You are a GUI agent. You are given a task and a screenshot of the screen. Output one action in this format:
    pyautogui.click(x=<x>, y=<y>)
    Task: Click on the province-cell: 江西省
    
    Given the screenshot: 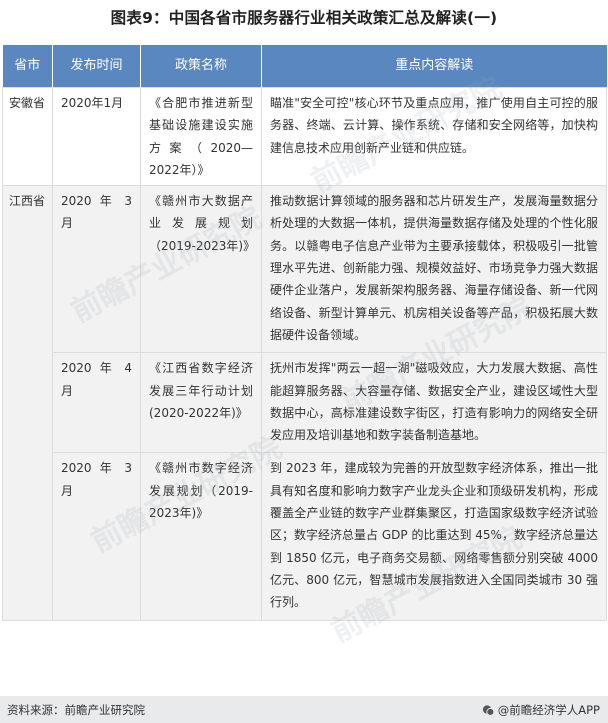 What is the action you would take?
    pyautogui.click(x=27, y=403)
    